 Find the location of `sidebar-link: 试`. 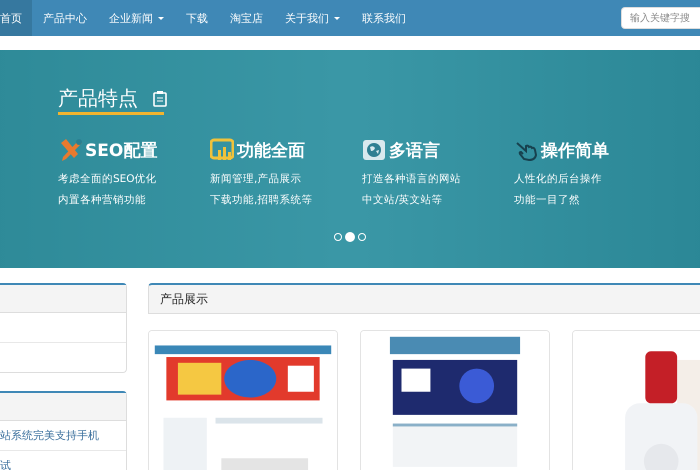

sidebar-link: 试 is located at coordinates (5, 464).